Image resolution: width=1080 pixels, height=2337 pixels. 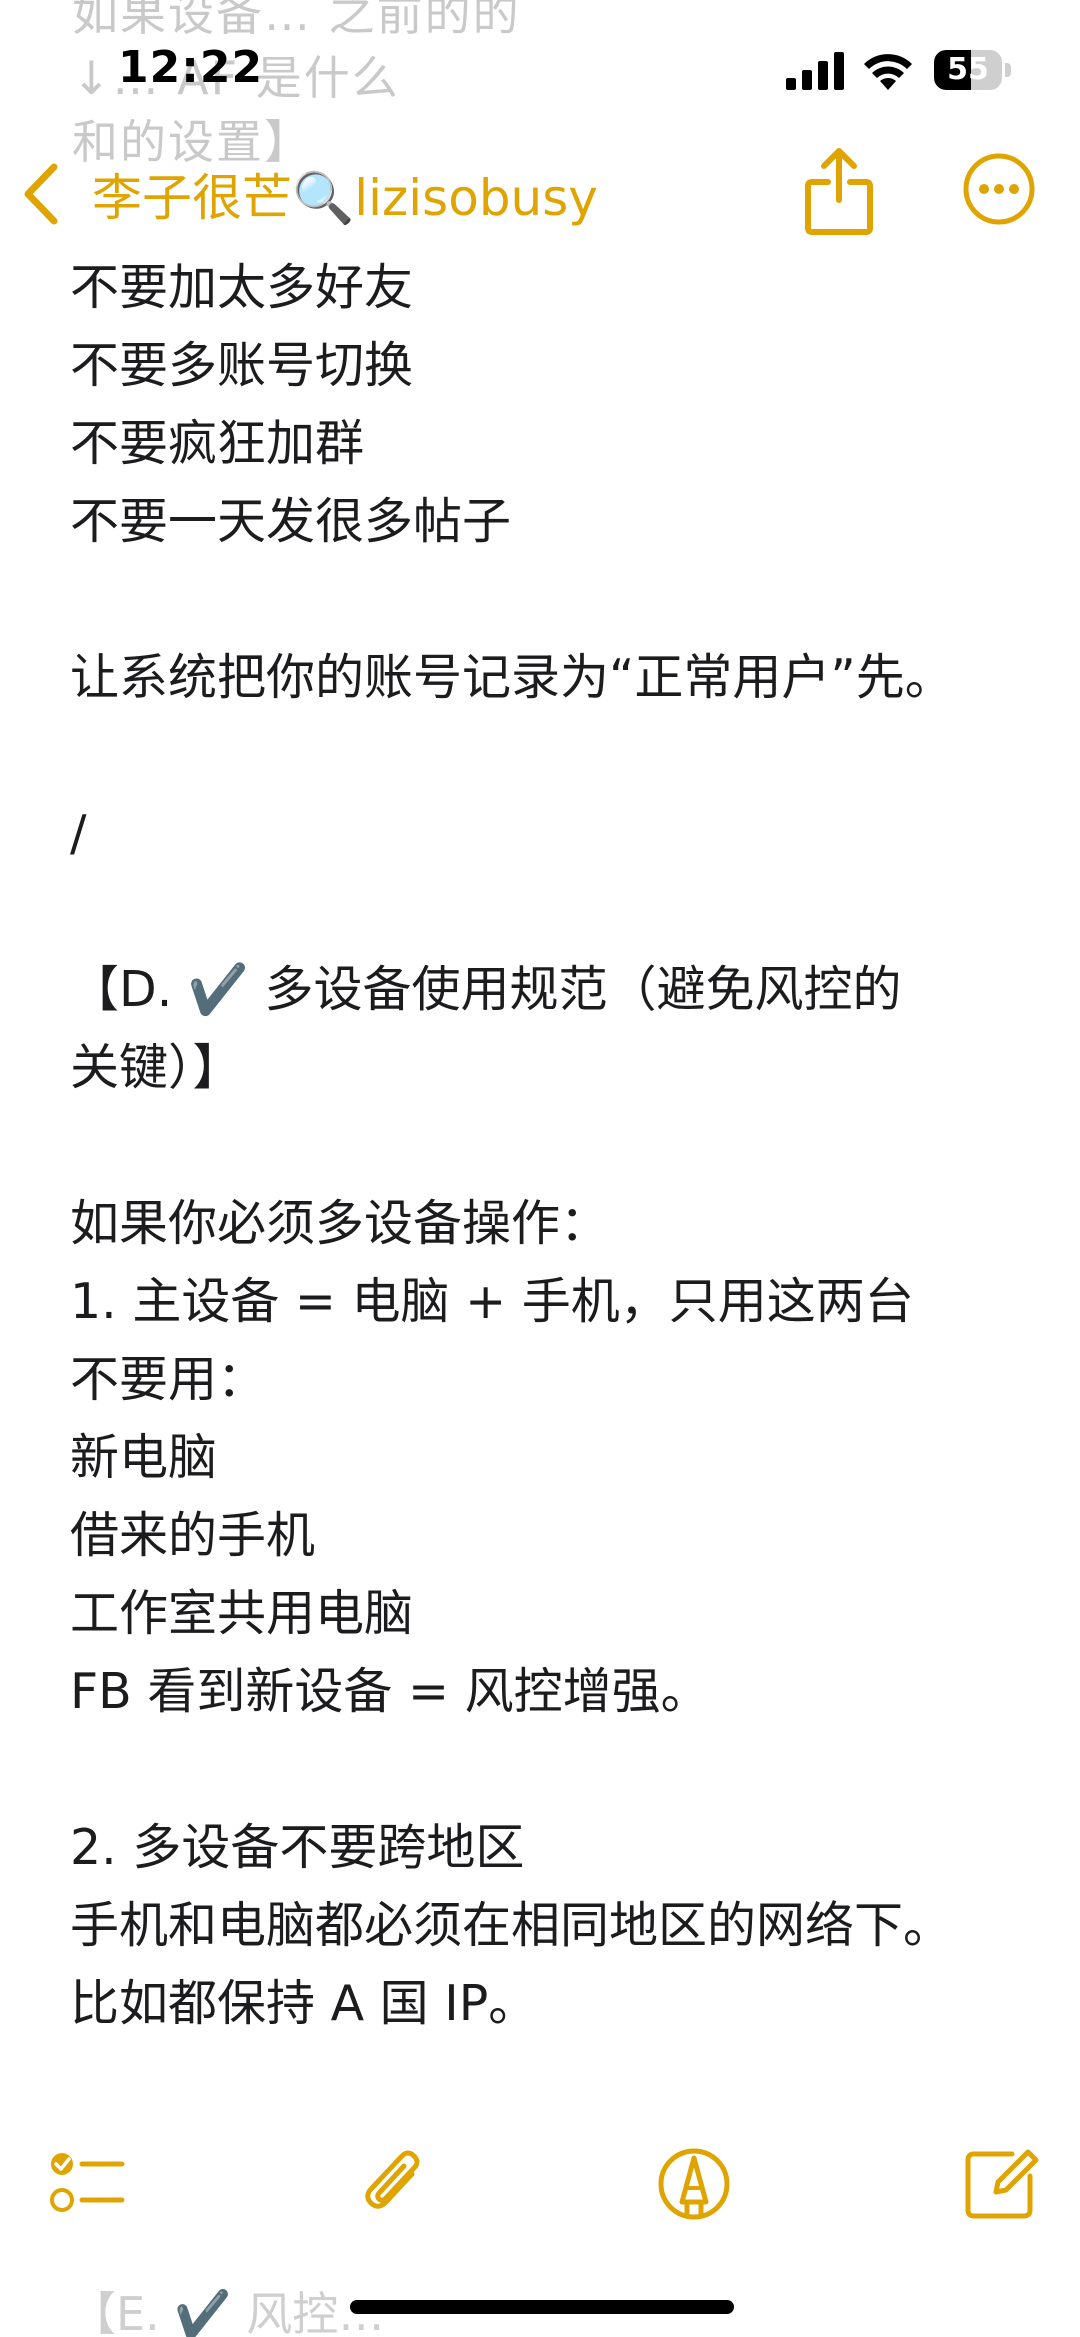 I want to click on note-line: 借来的手机, so click(x=193, y=1535).